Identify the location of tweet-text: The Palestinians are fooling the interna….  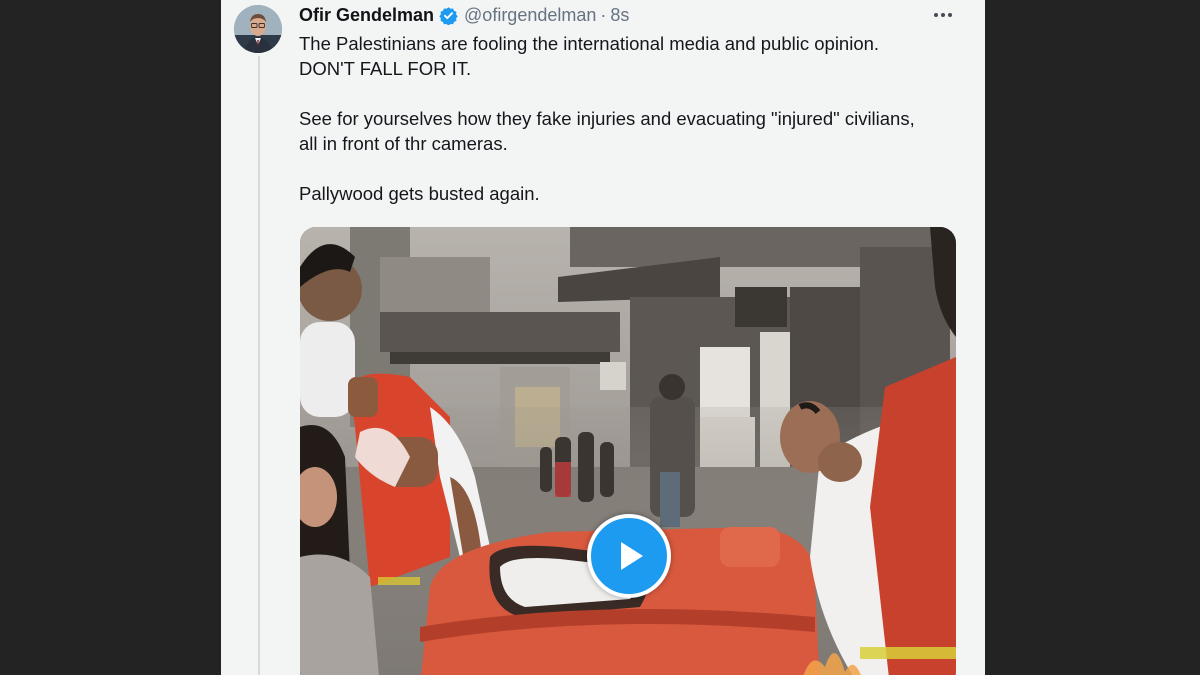
(639, 118).